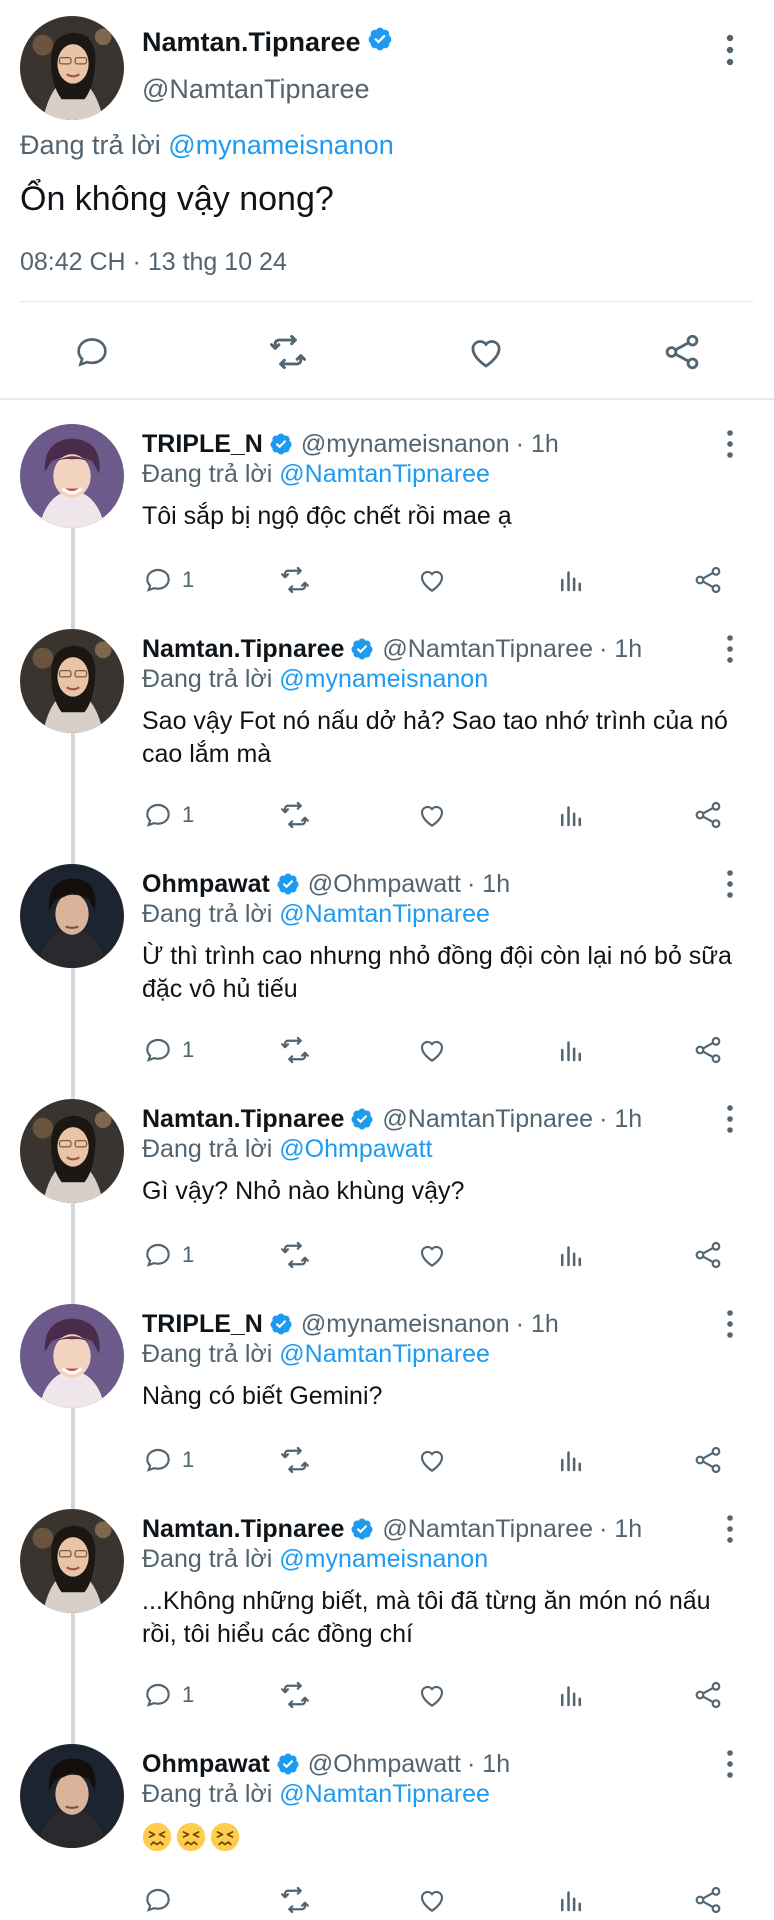 The image size is (774, 1920). I want to click on tweet-timestamp: 08:42 CH · 13 thg 10 24, so click(153, 262).